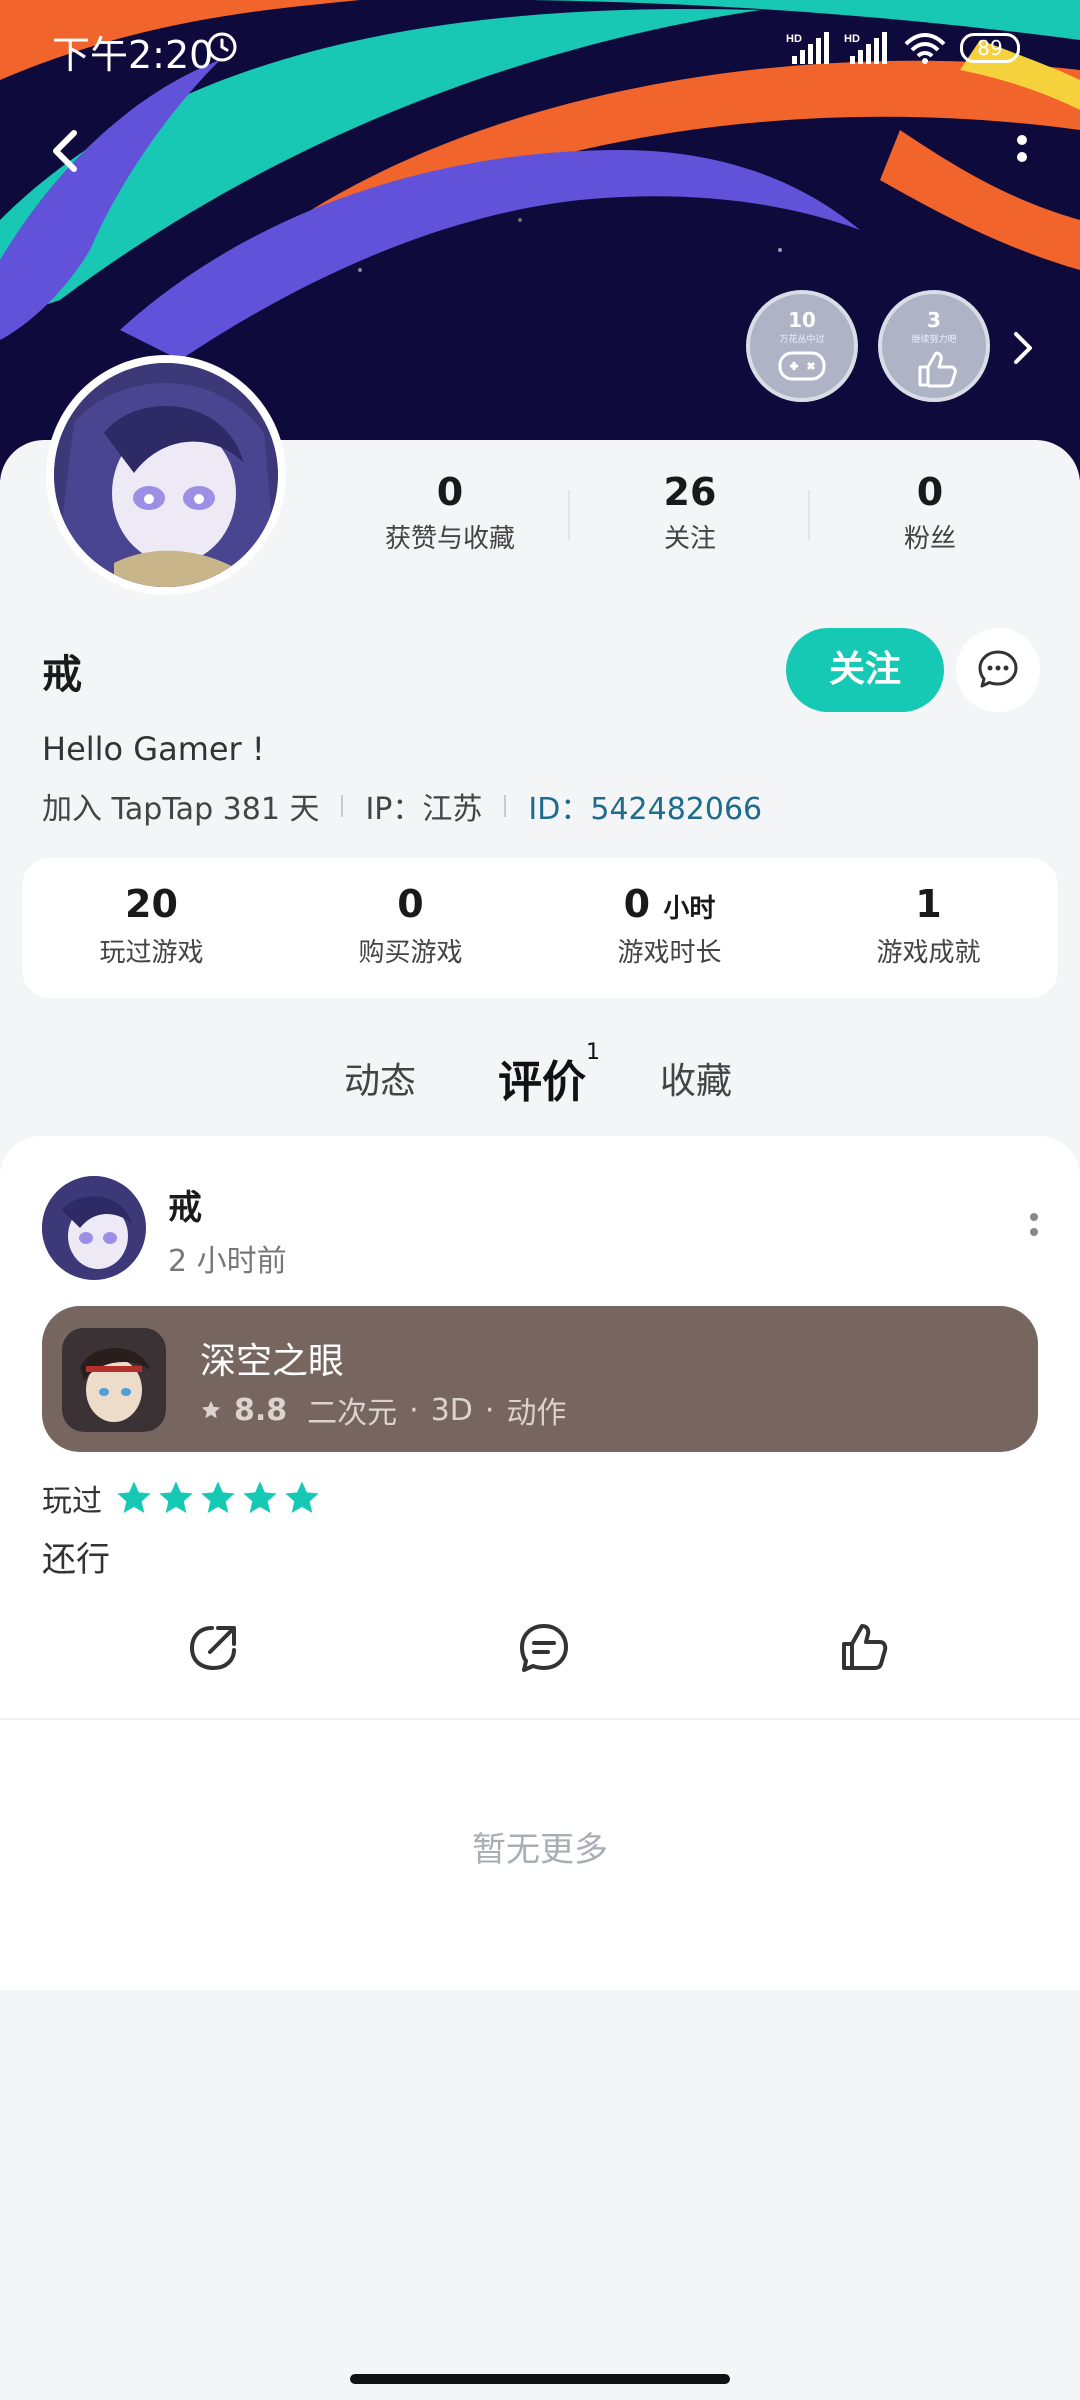 This screenshot has width=1080, height=2400. I want to click on game-meta: 8.8 二次元 · 3D · 动作, so click(383, 1410).